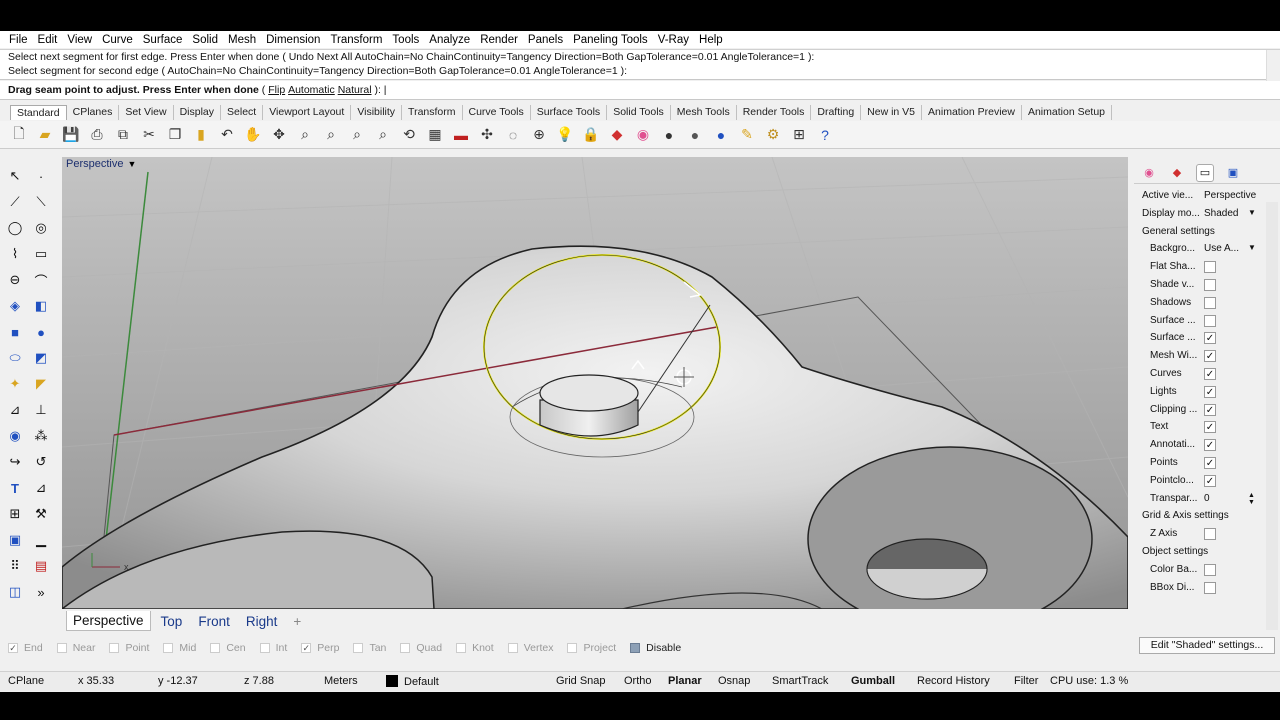 The width and height of the screenshot is (1280, 720). Describe the element at coordinates (711, 40) in the screenshot. I see `menu-item-help: Help` at that location.